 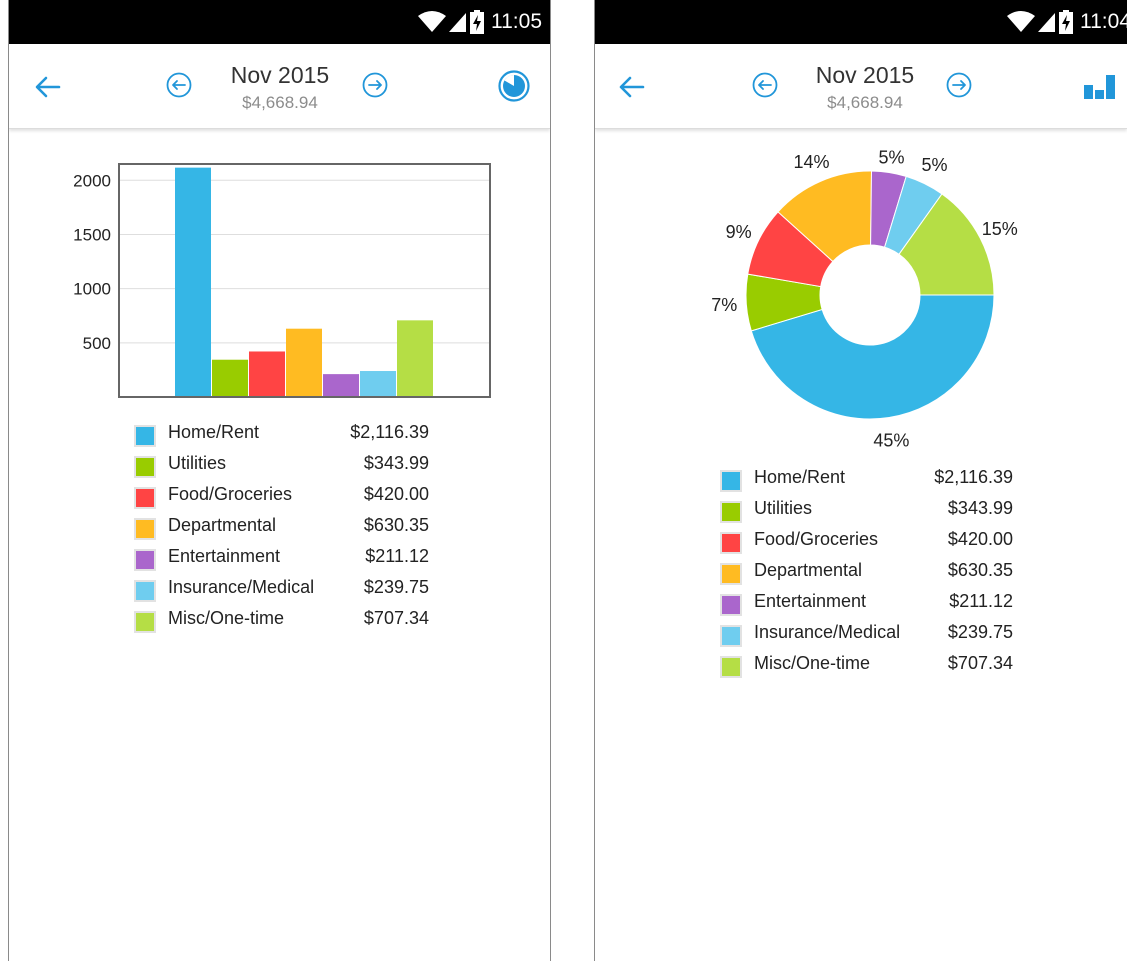 I want to click on pie-chart-icon, so click(x=514, y=86).